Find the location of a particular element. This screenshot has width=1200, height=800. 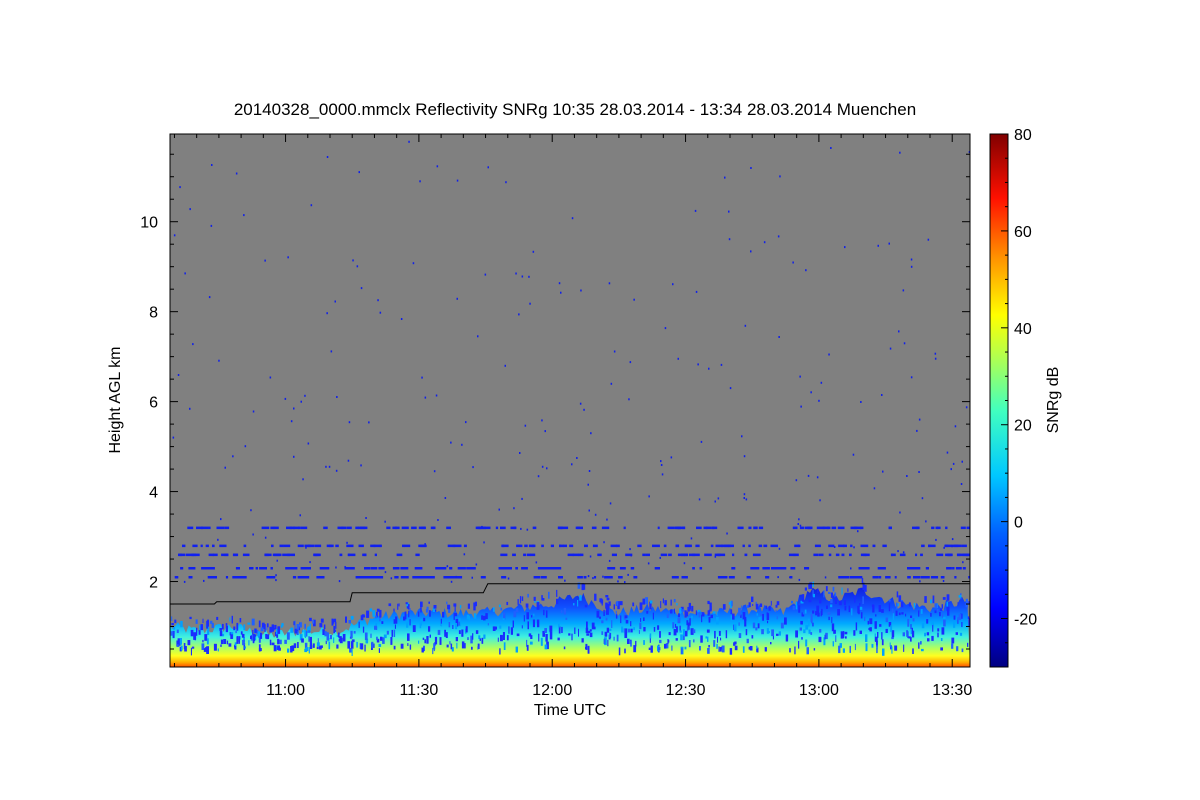

colorbar-label: SNRg dB is located at coordinates (1053, 400).